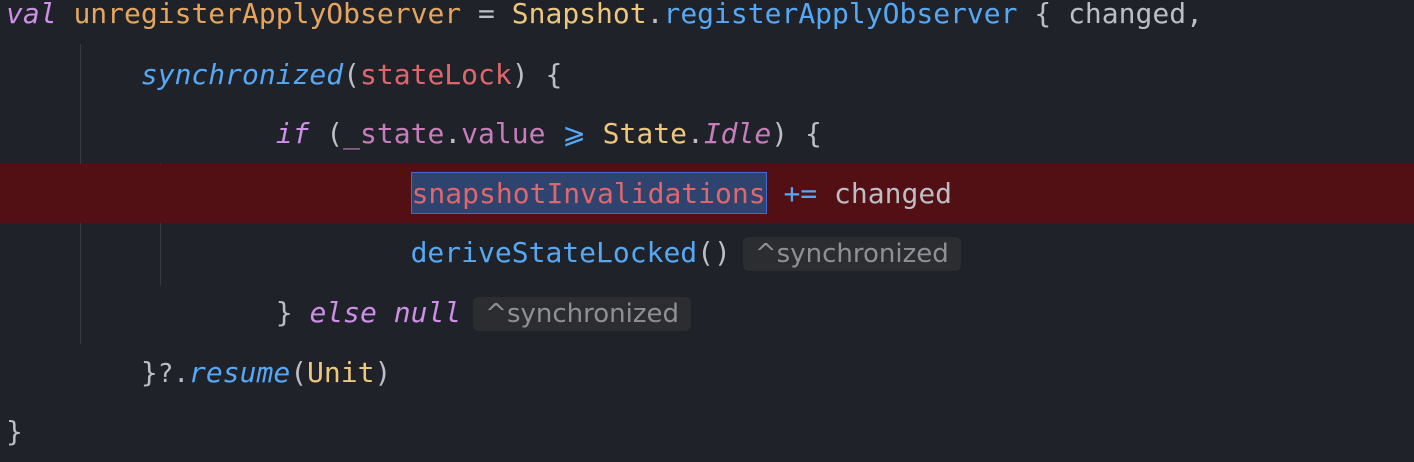  Describe the element at coordinates (242, 74) in the screenshot. I see `function-call: synchronized` at that location.